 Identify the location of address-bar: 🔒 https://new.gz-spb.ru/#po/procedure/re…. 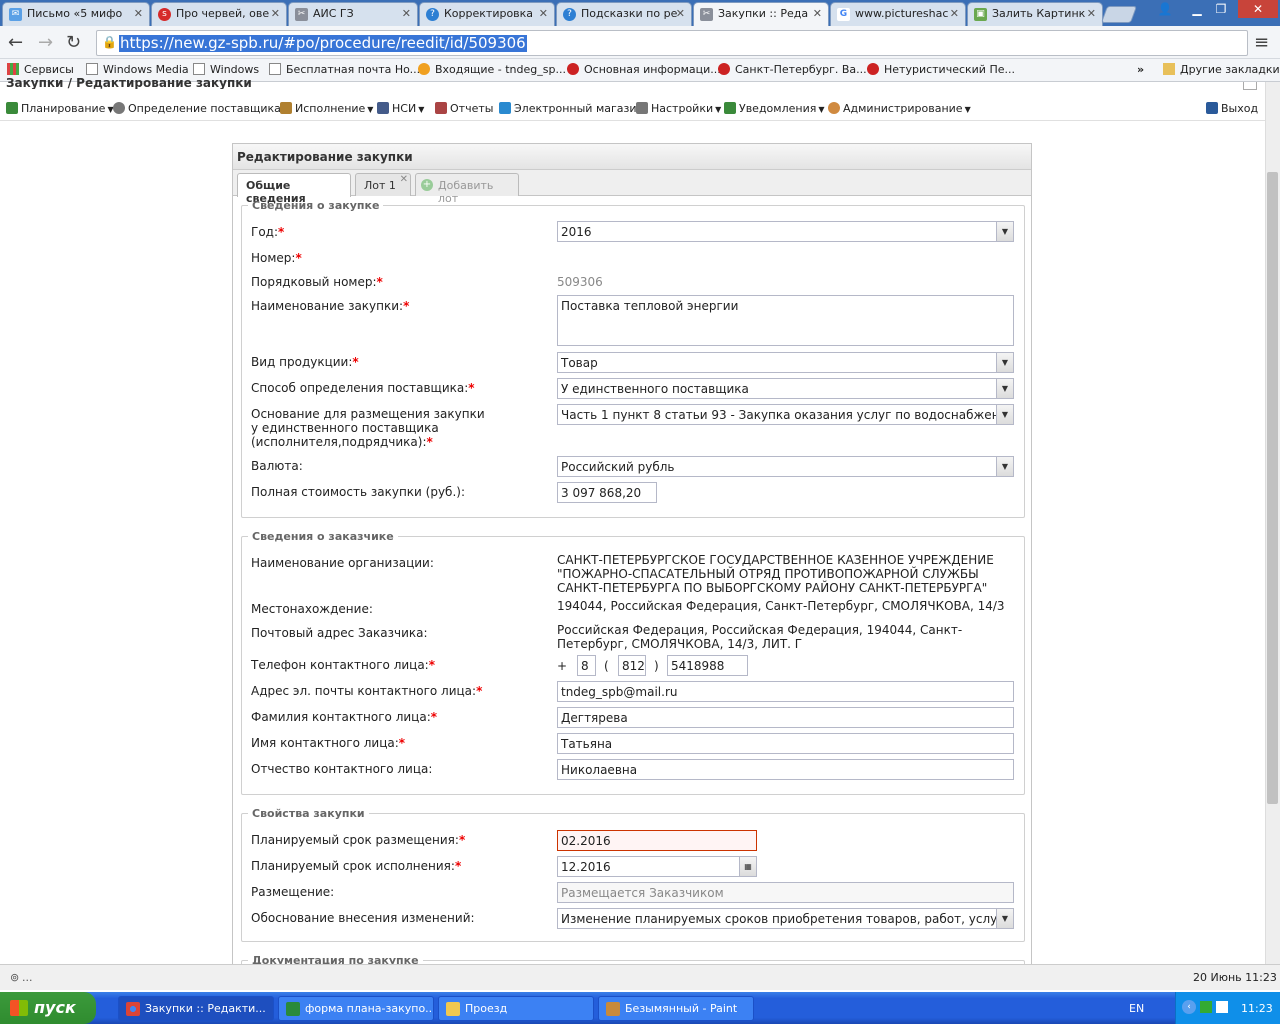
(672, 43).